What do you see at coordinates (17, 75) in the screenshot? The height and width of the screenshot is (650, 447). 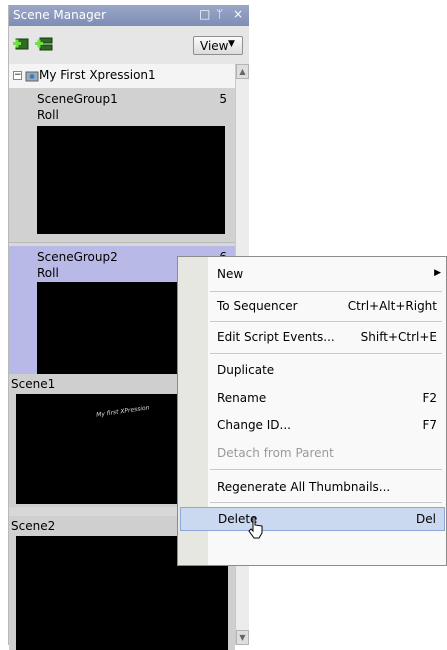 I see `collapse-icon: −` at bounding box center [17, 75].